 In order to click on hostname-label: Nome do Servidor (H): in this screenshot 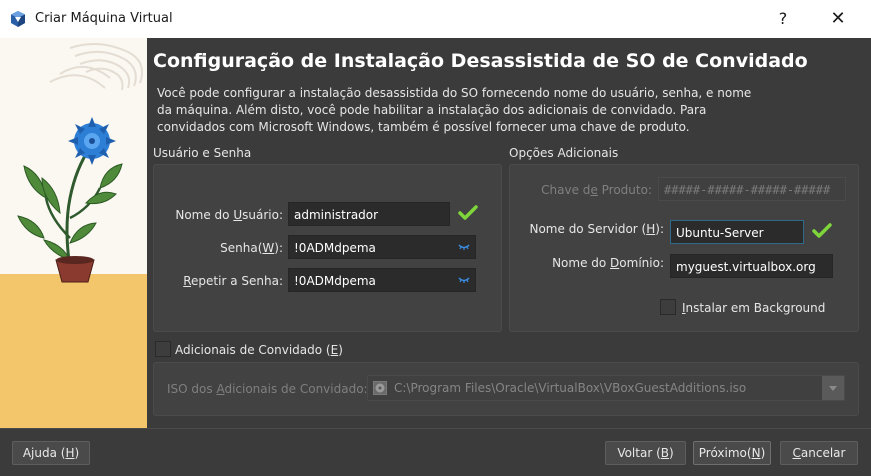, I will do `click(596, 229)`.